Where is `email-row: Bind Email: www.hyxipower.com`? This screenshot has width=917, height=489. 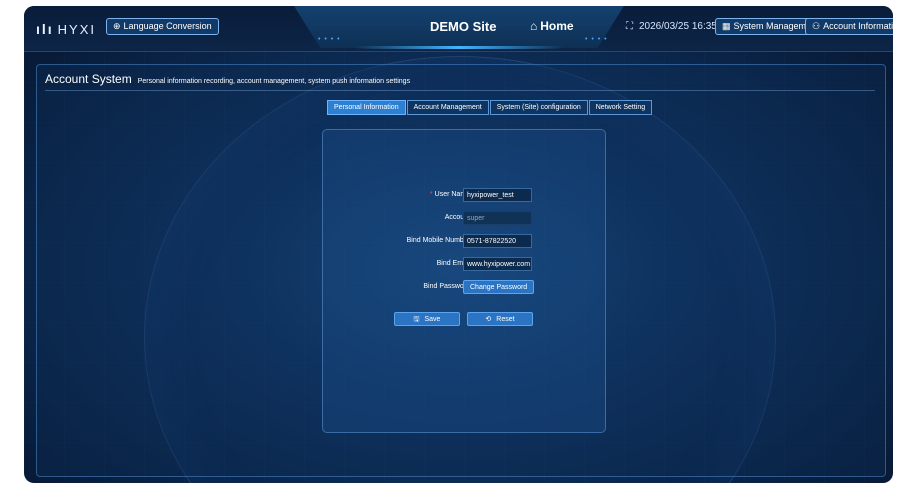
email-row: Bind Email: www.hyxipower.com is located at coordinates (465, 264).